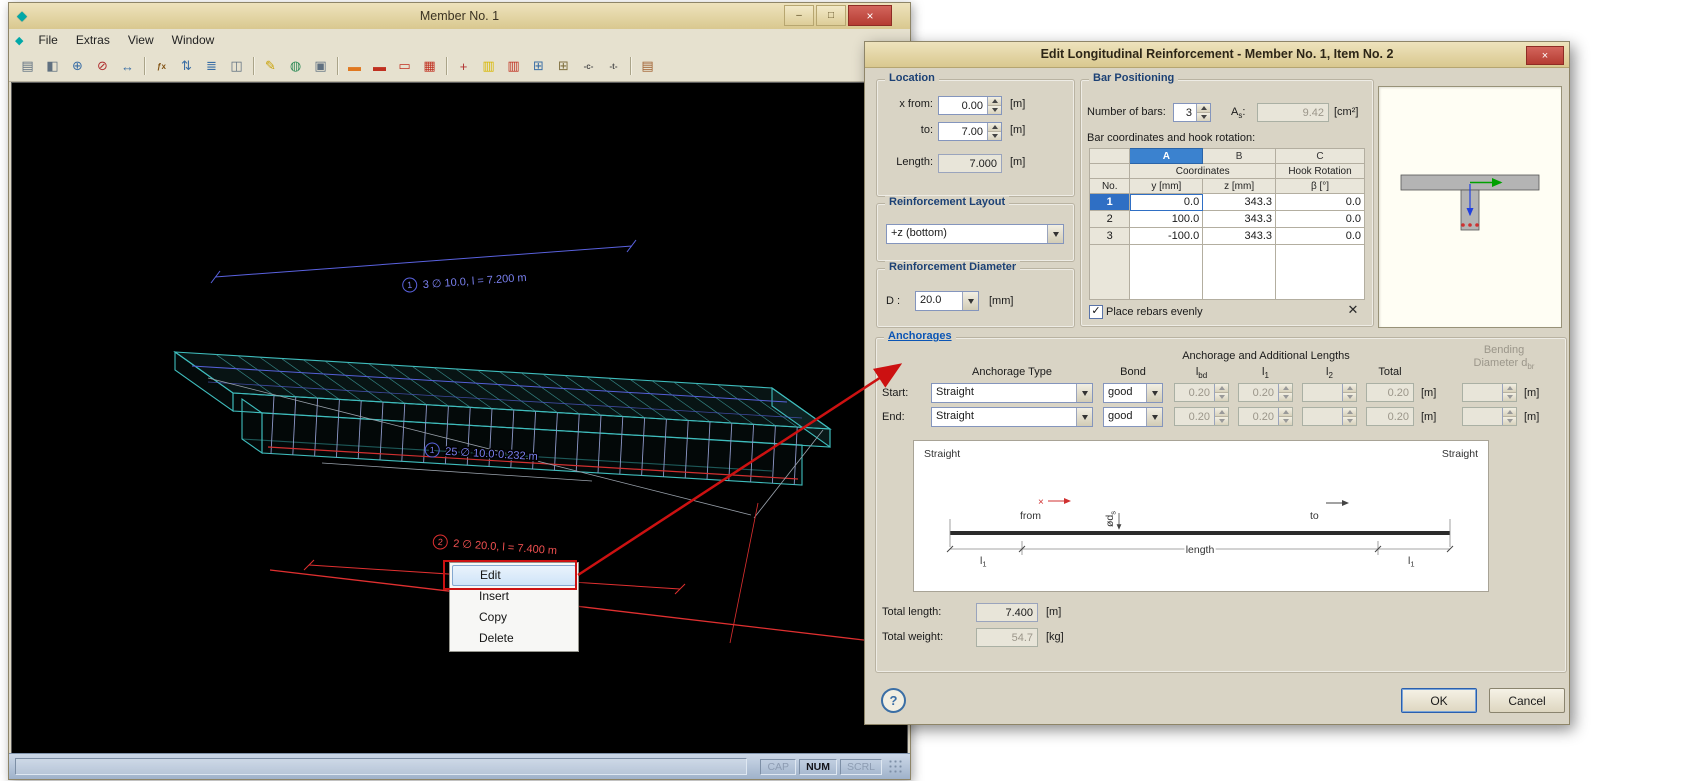 Image resolution: width=1688 pixels, height=781 pixels. What do you see at coordinates (1265, 392) in the screenshot?
I see `start-l1-input: 0.20` at bounding box center [1265, 392].